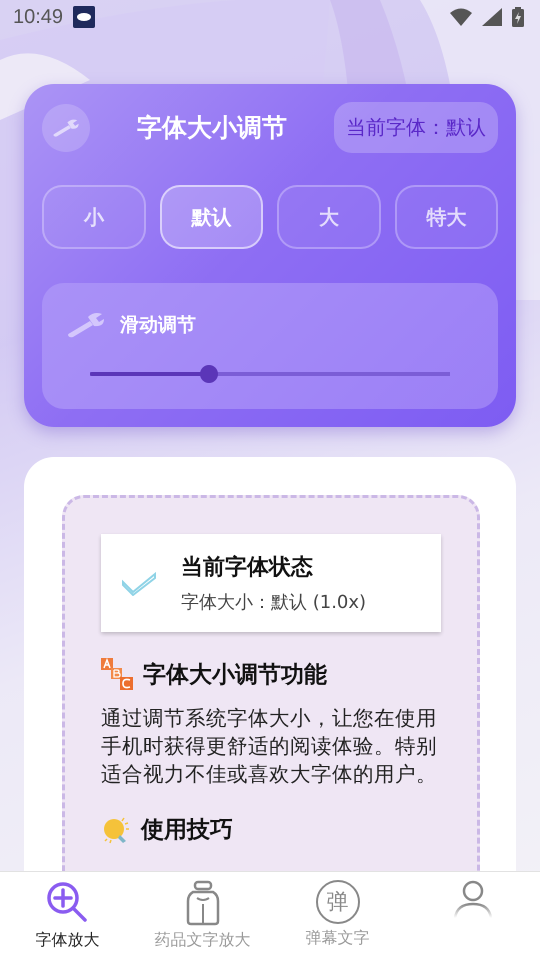 This screenshot has width=540, height=960. Describe the element at coordinates (247, 568) in the screenshot. I see `status-title: 当前字体状态` at that location.